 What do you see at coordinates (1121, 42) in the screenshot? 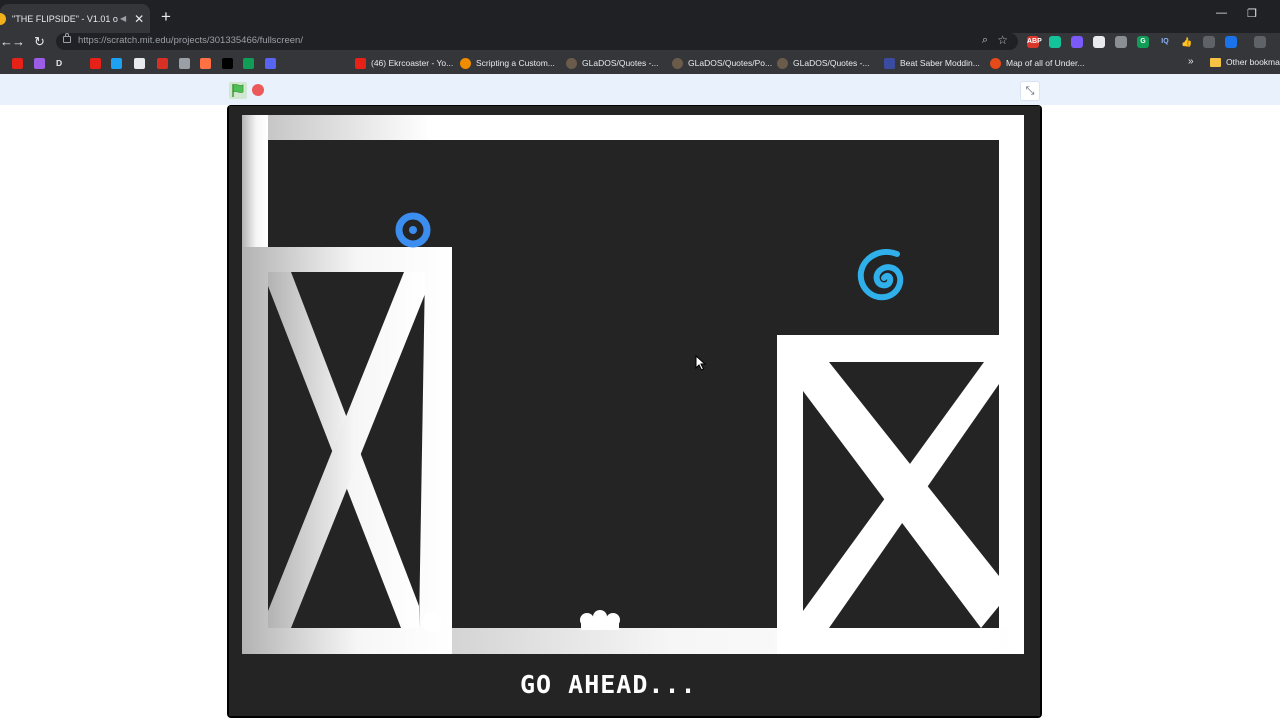
I see `extension-gray-icon` at bounding box center [1121, 42].